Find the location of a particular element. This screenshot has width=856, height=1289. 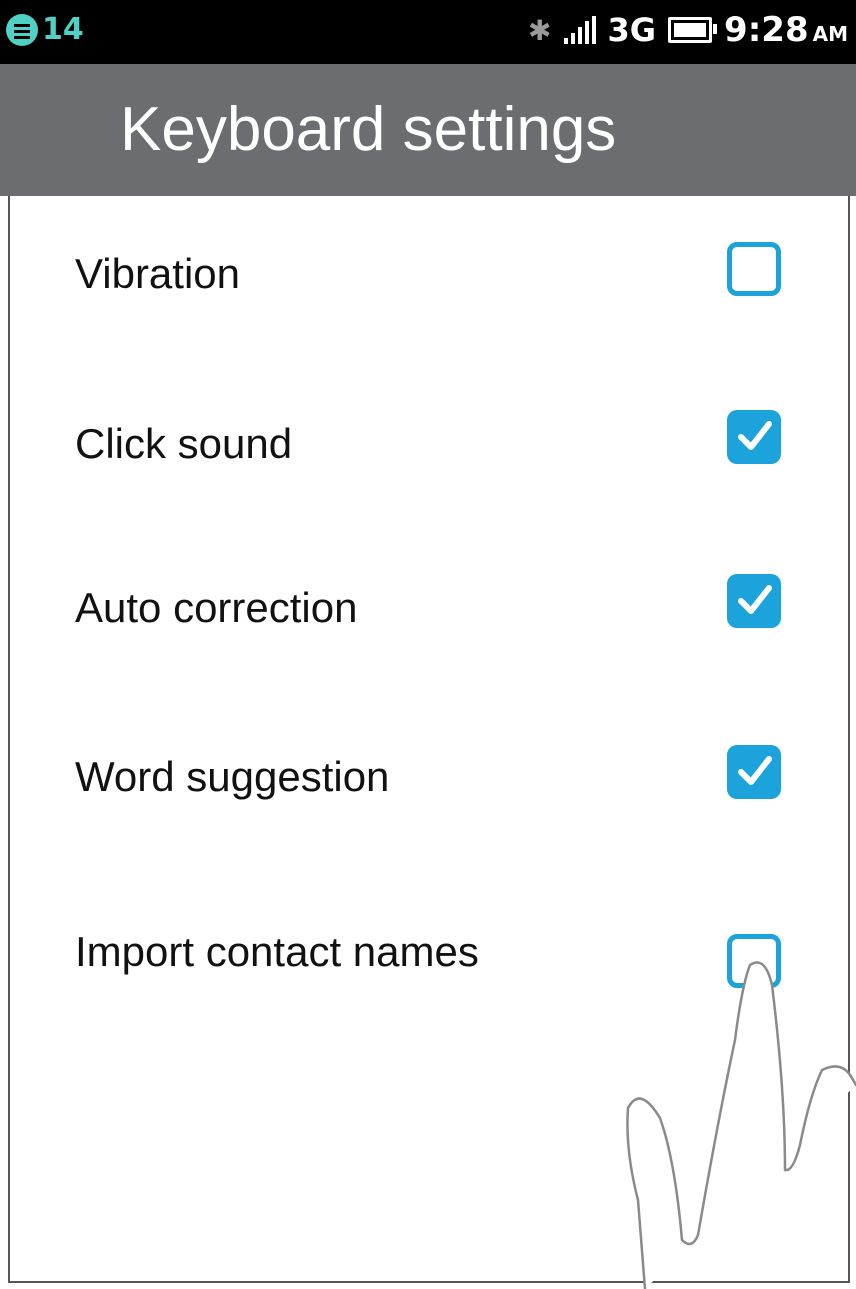

checkbox-auto-correction is located at coordinates (754, 601).